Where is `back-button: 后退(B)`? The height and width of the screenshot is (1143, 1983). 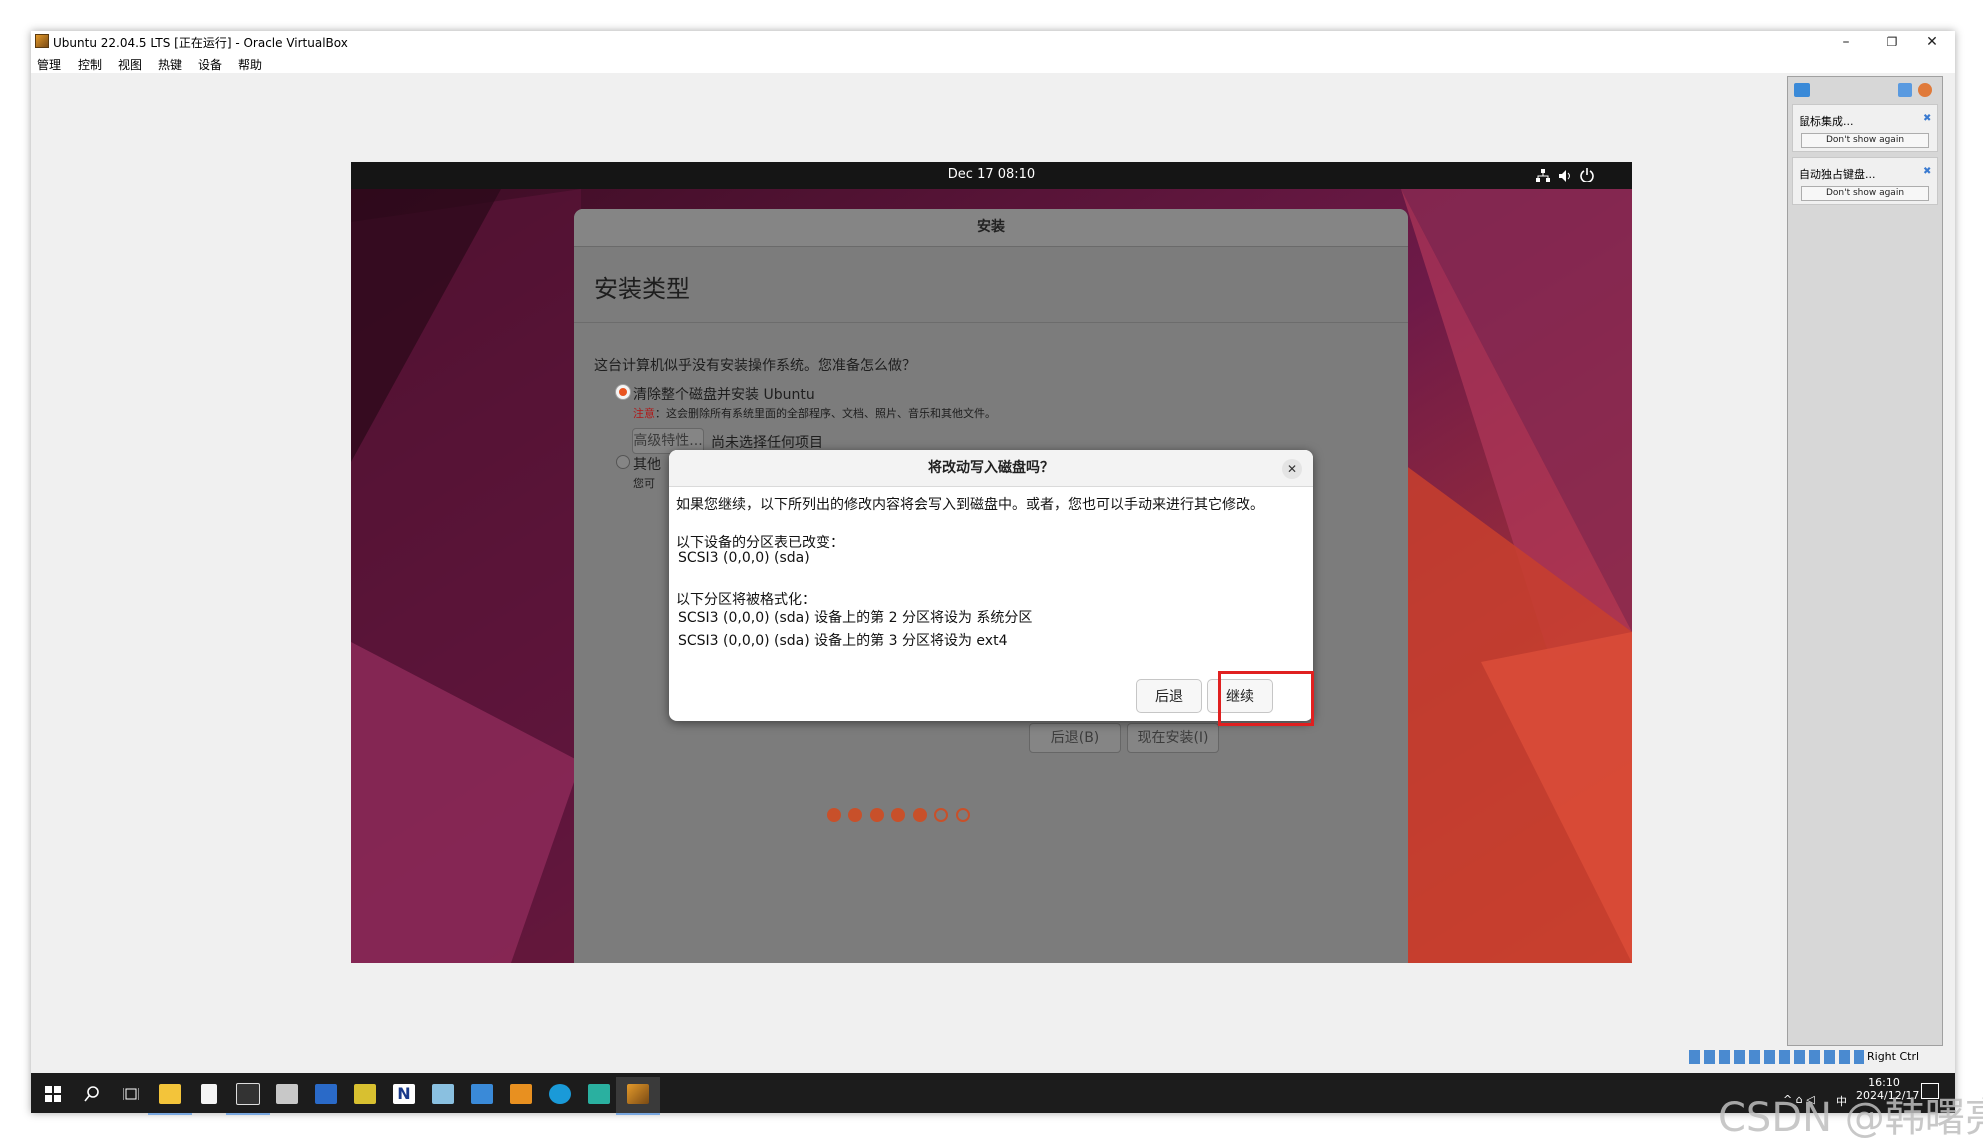
back-button: 后退(B) is located at coordinates (1075, 738).